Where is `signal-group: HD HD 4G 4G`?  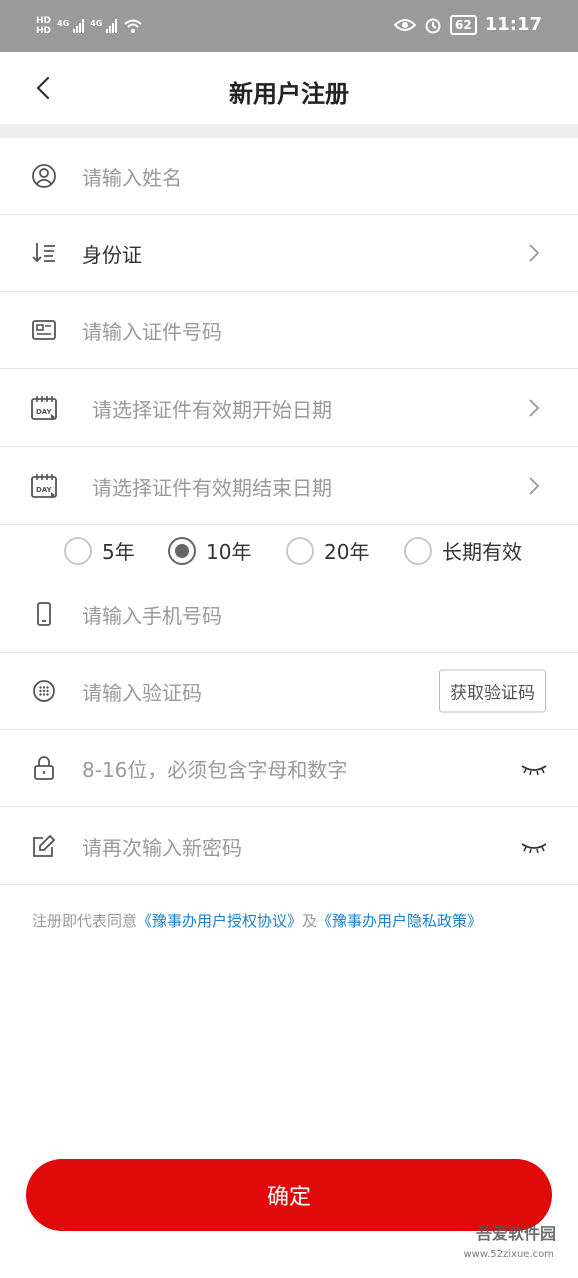
signal-group: HD HD 4G 4G is located at coordinates (89, 26).